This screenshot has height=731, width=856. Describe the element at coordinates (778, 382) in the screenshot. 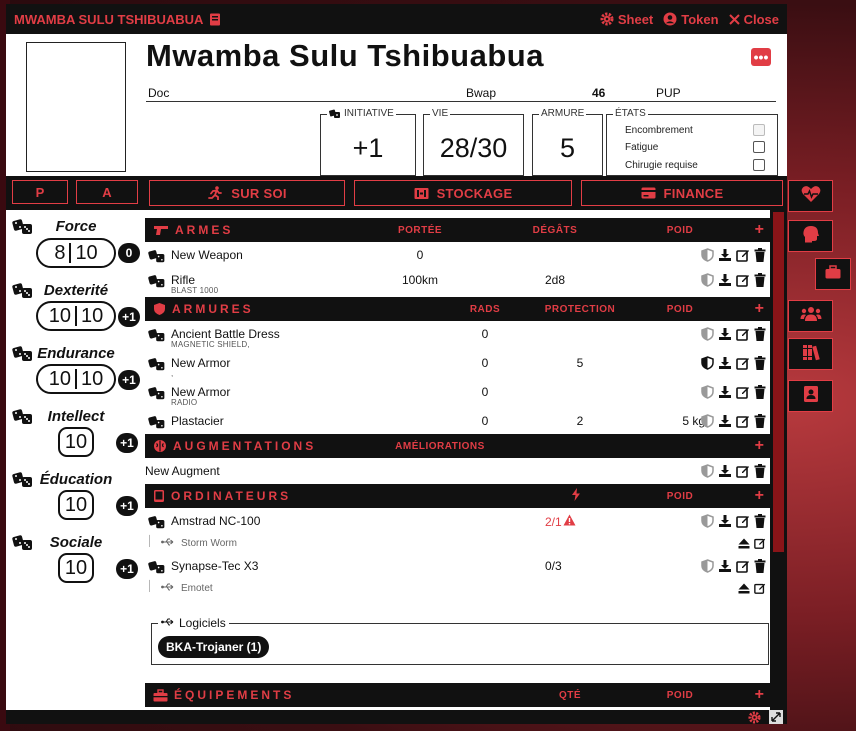

I see `scrollbar-thumb` at that location.